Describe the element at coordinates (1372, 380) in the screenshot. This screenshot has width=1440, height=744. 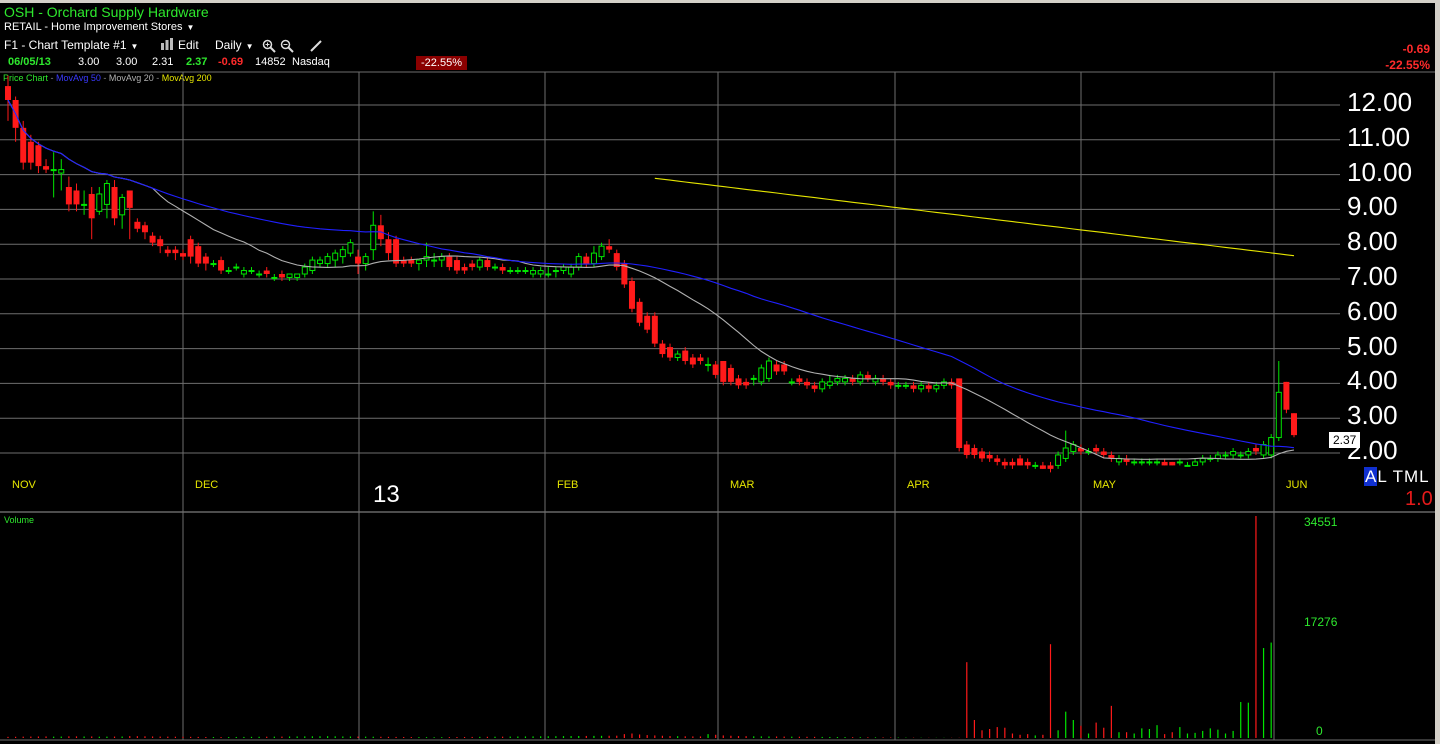
I see `price-axis-label: 4.00` at that location.